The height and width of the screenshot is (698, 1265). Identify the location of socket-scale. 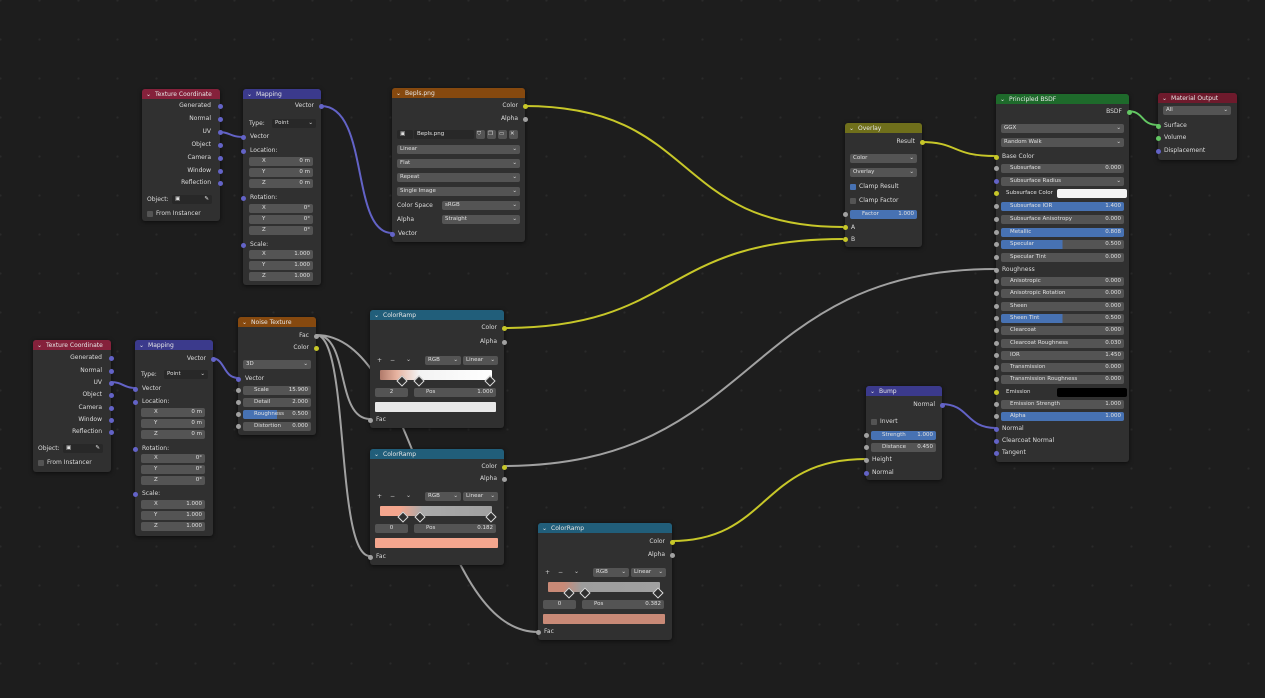
(243, 245).